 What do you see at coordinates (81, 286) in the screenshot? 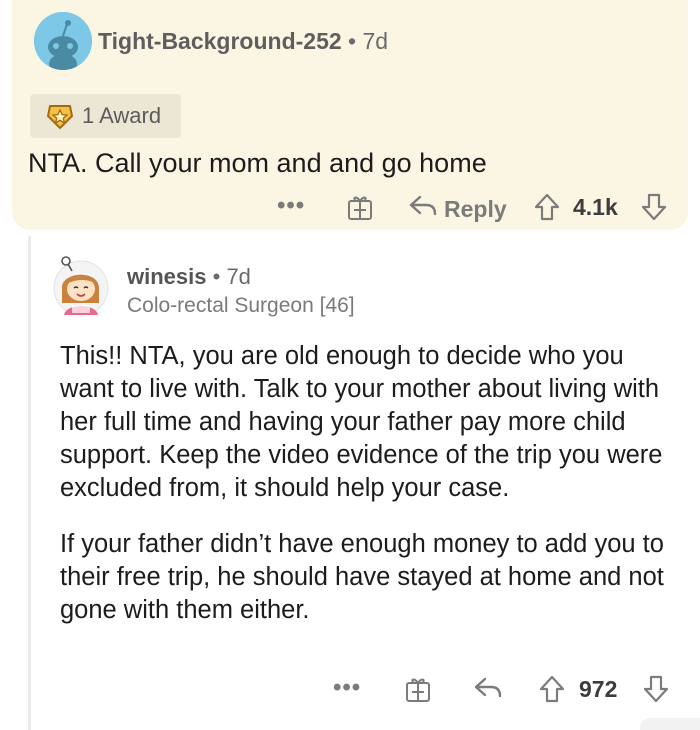
I see `avatar-icon` at bounding box center [81, 286].